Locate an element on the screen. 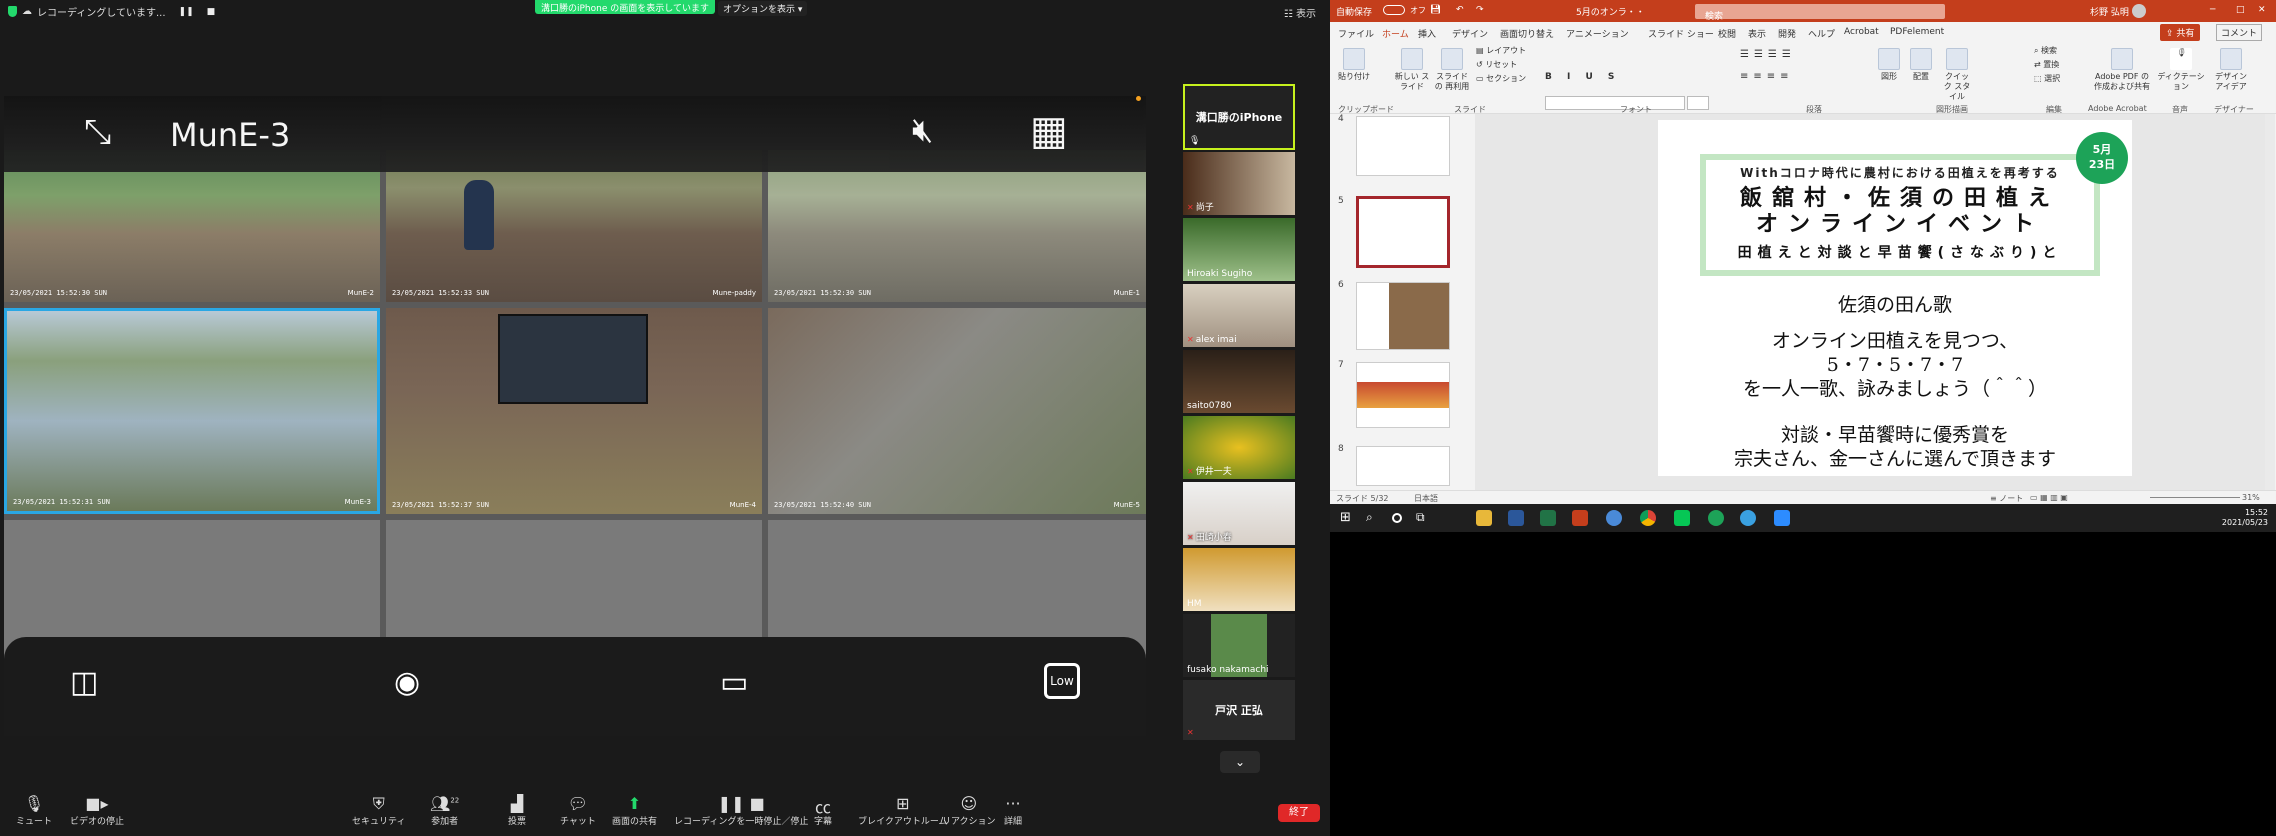 This screenshot has width=2276, height=836. recording-button: ❚❚ ■ レコーディングを一時停止／停止 is located at coordinates (741, 810).